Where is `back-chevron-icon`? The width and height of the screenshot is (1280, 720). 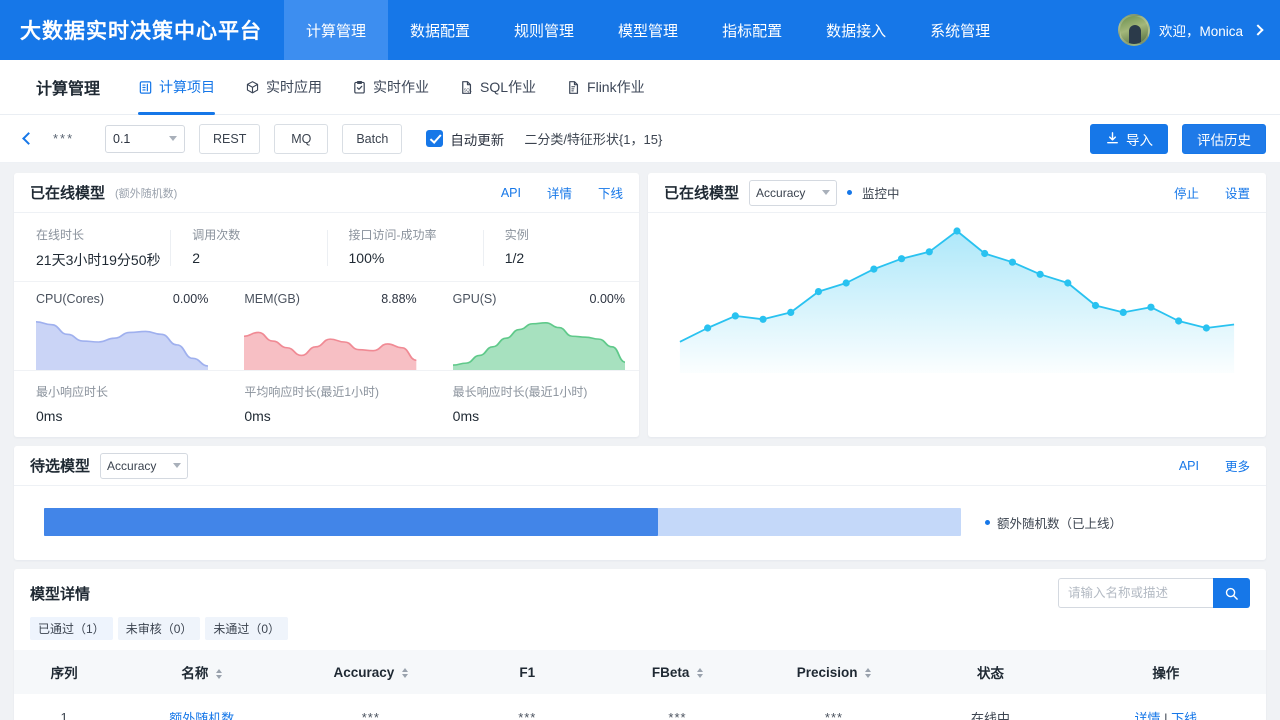 back-chevron-icon is located at coordinates (28, 138).